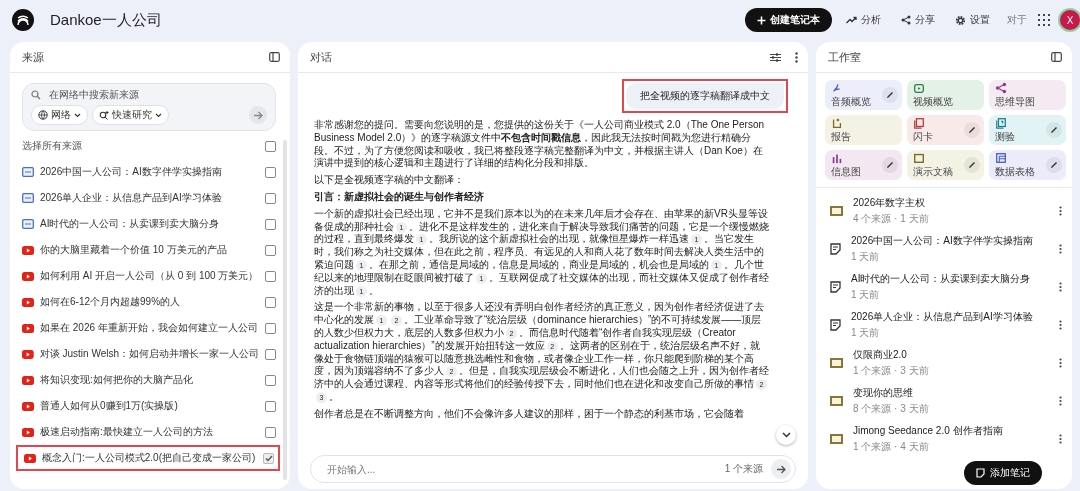 The image size is (1080, 491). I want to click on studio-tool: 视频概览, so click(945, 95).